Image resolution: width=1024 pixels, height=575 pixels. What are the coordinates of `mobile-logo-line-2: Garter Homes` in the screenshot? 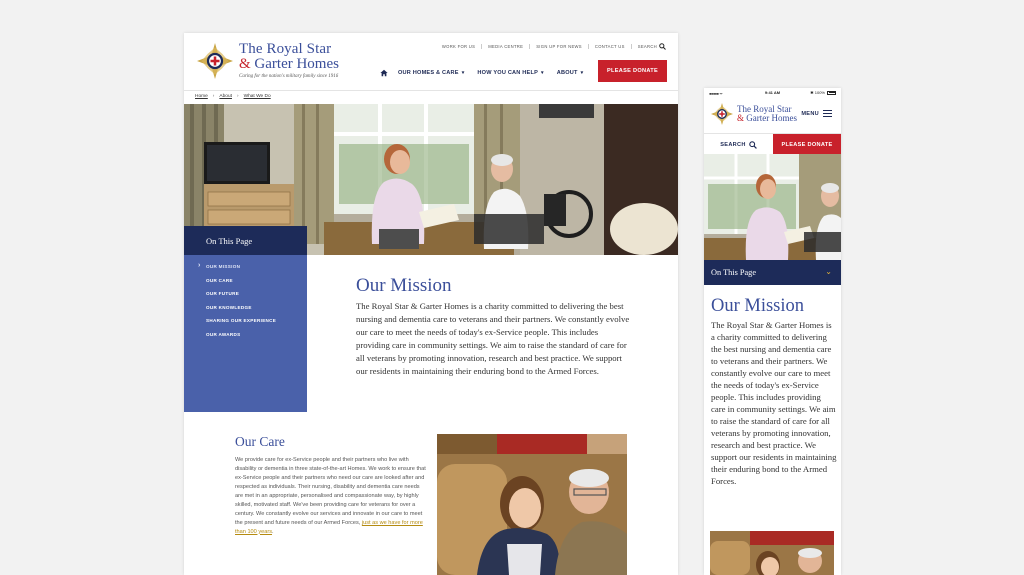 It's located at (770, 118).